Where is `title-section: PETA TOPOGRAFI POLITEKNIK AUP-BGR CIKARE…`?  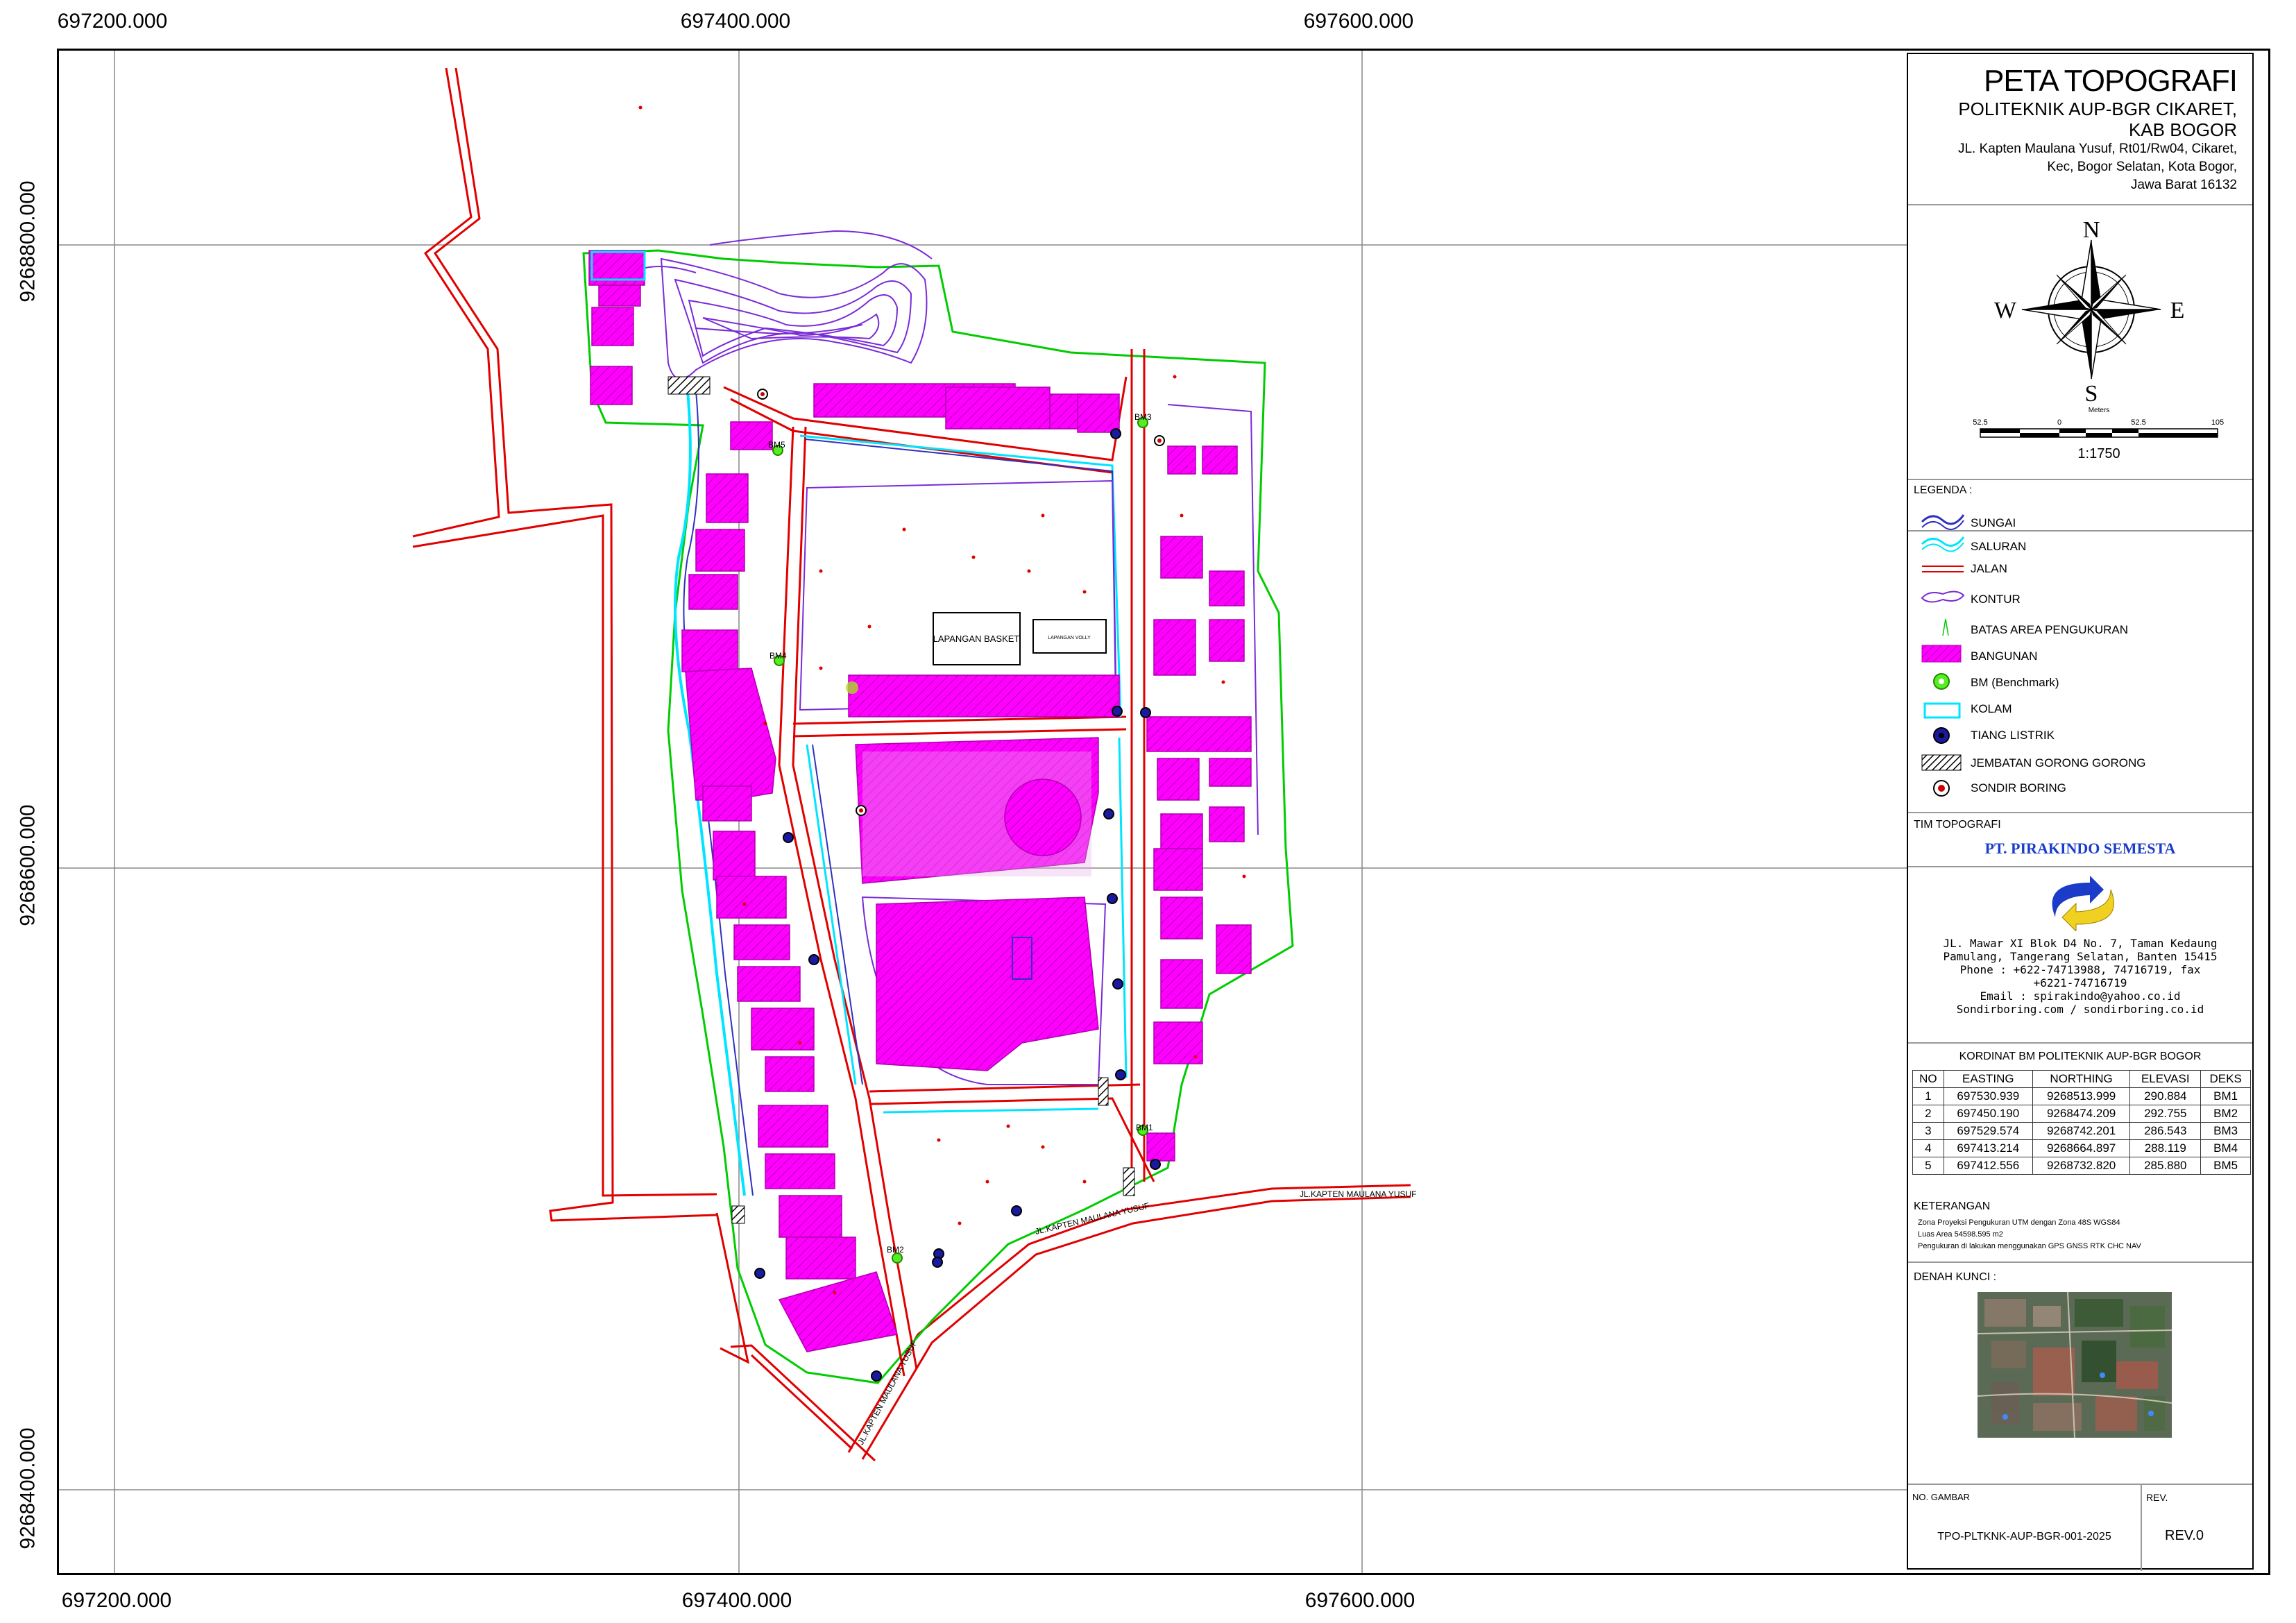 title-section: PETA TOPOGRAFI POLITEKNIK AUP-BGR CIKARE… is located at coordinates (2080, 129).